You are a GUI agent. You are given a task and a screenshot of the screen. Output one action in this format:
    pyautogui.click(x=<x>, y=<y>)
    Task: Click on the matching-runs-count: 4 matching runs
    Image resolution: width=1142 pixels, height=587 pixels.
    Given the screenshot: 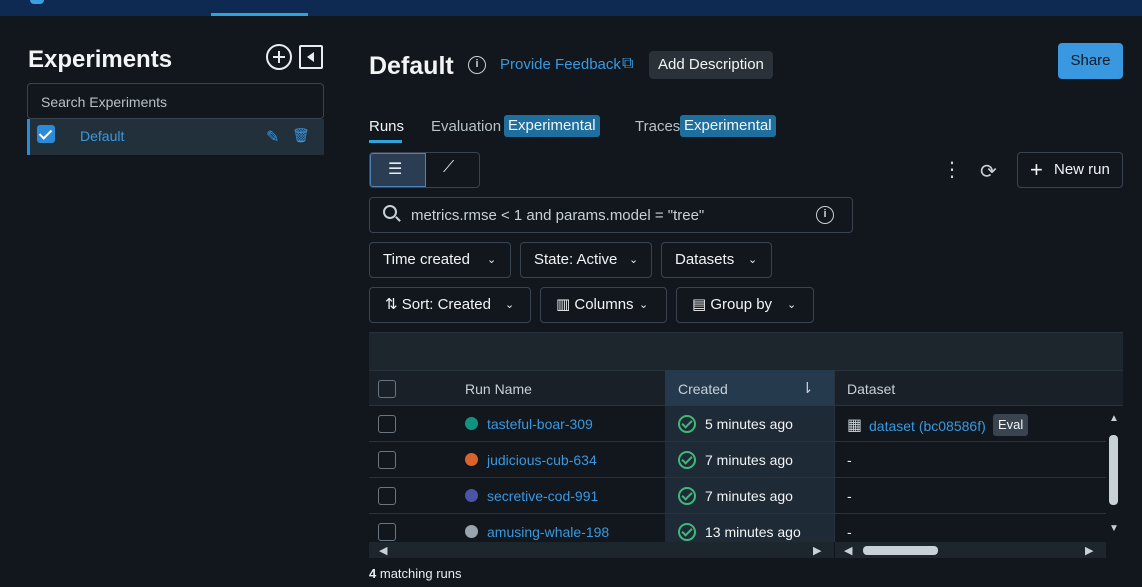 What is the action you would take?
    pyautogui.click(x=415, y=573)
    